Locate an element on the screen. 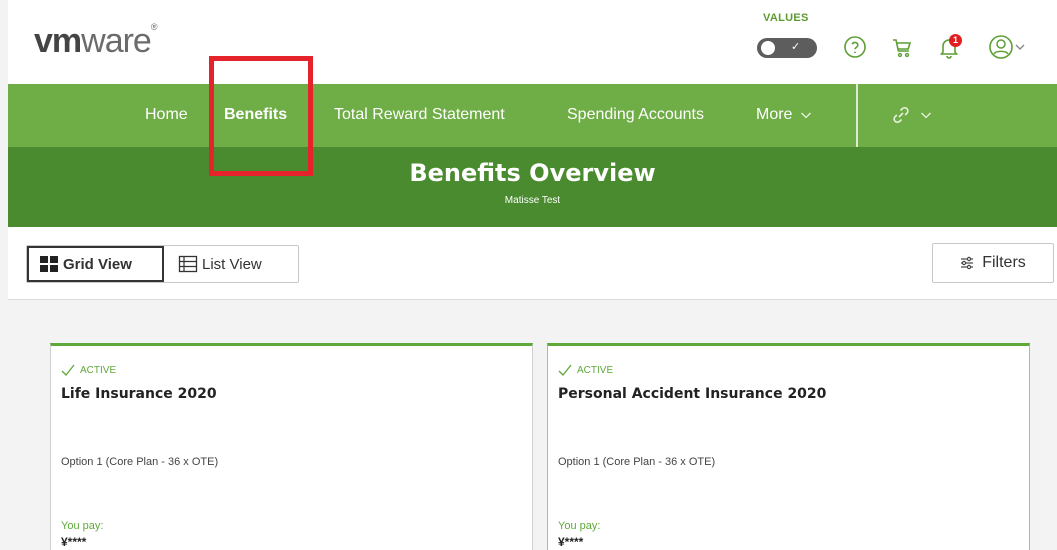  page-subtitle: Matisse Test is located at coordinates (532, 200).